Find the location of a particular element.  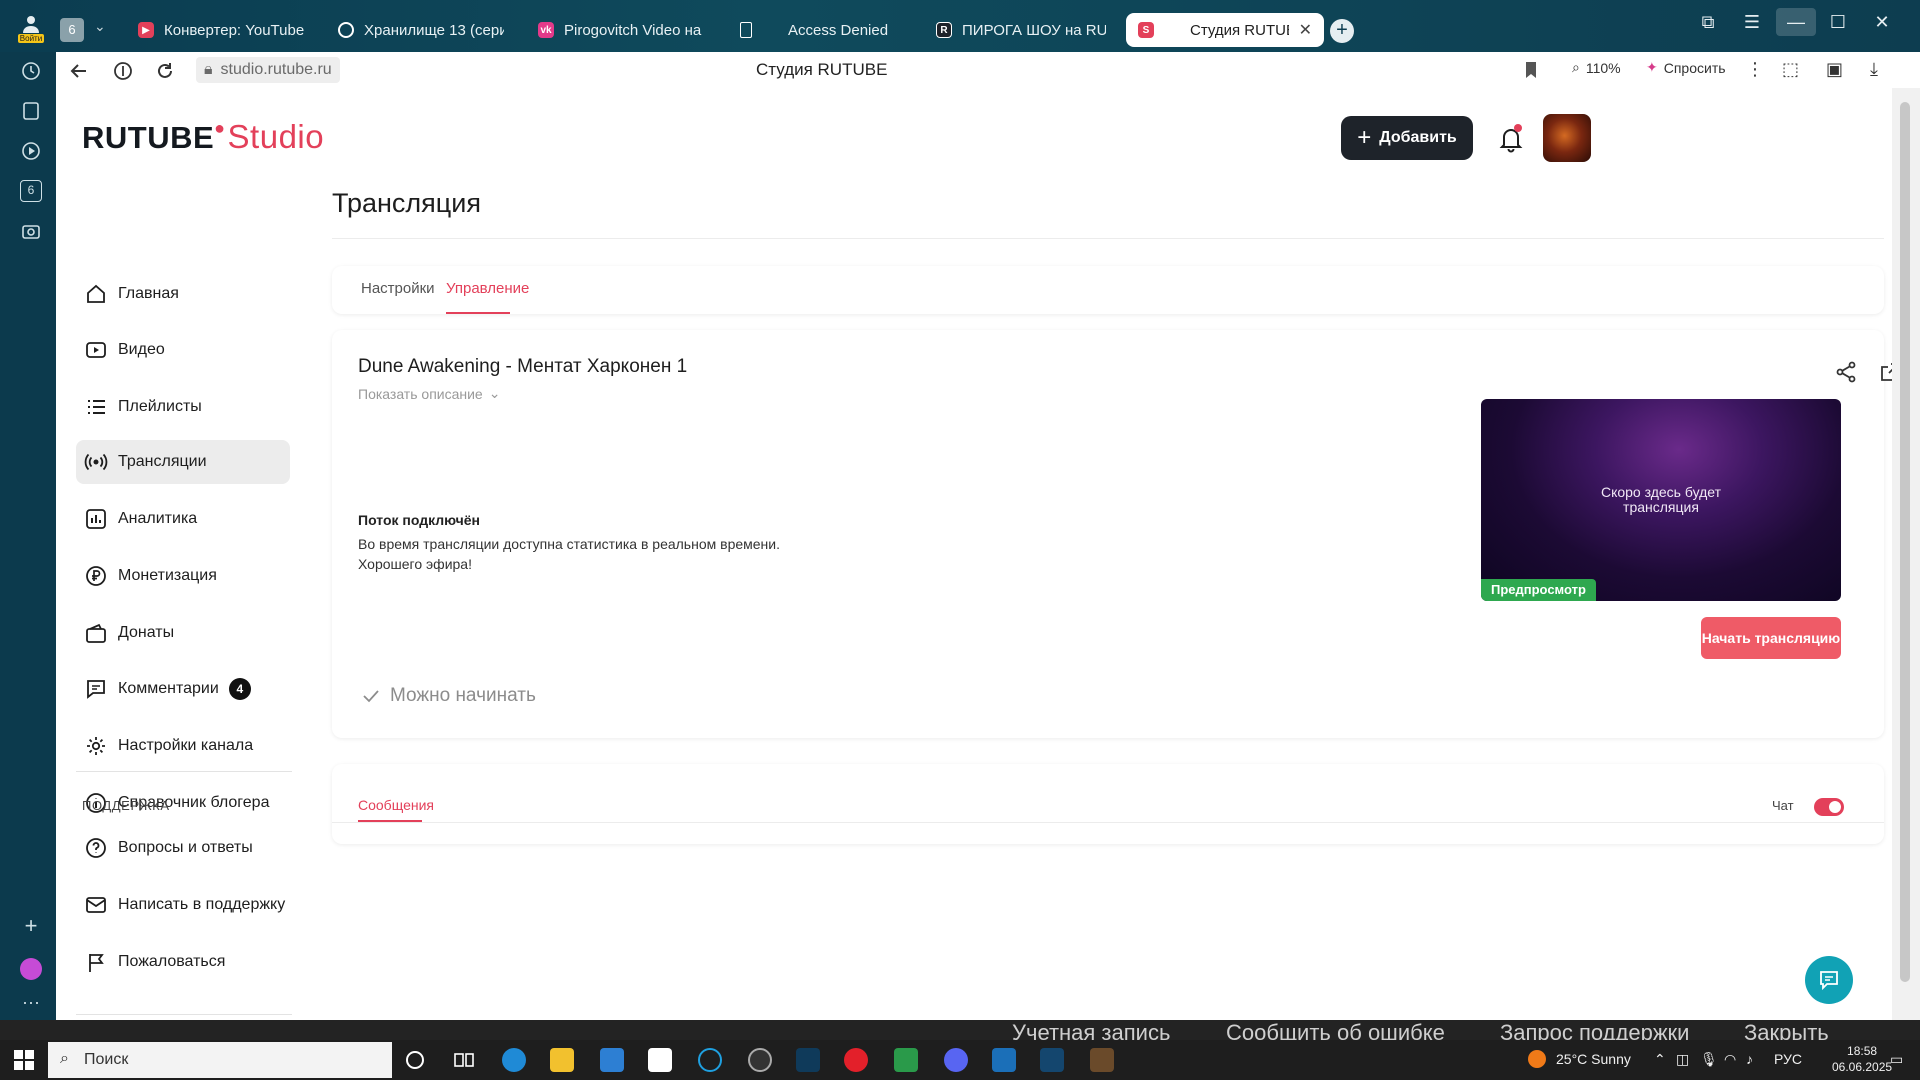

taskbar-clock: 18:58 06.06.2025 is located at coordinates (1862, 1059).